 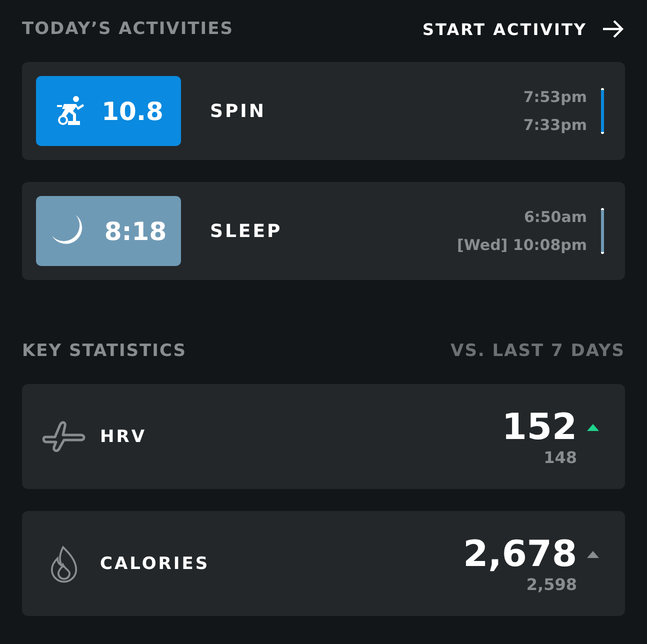 I want to click on previous-value: 2,598, so click(x=551, y=584).